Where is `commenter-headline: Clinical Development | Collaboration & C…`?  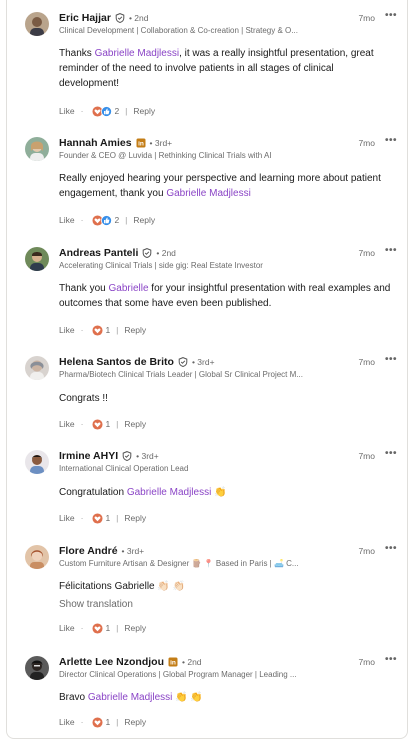
commenter-headline: Clinical Development | Collaboration & C… is located at coordinates (178, 30).